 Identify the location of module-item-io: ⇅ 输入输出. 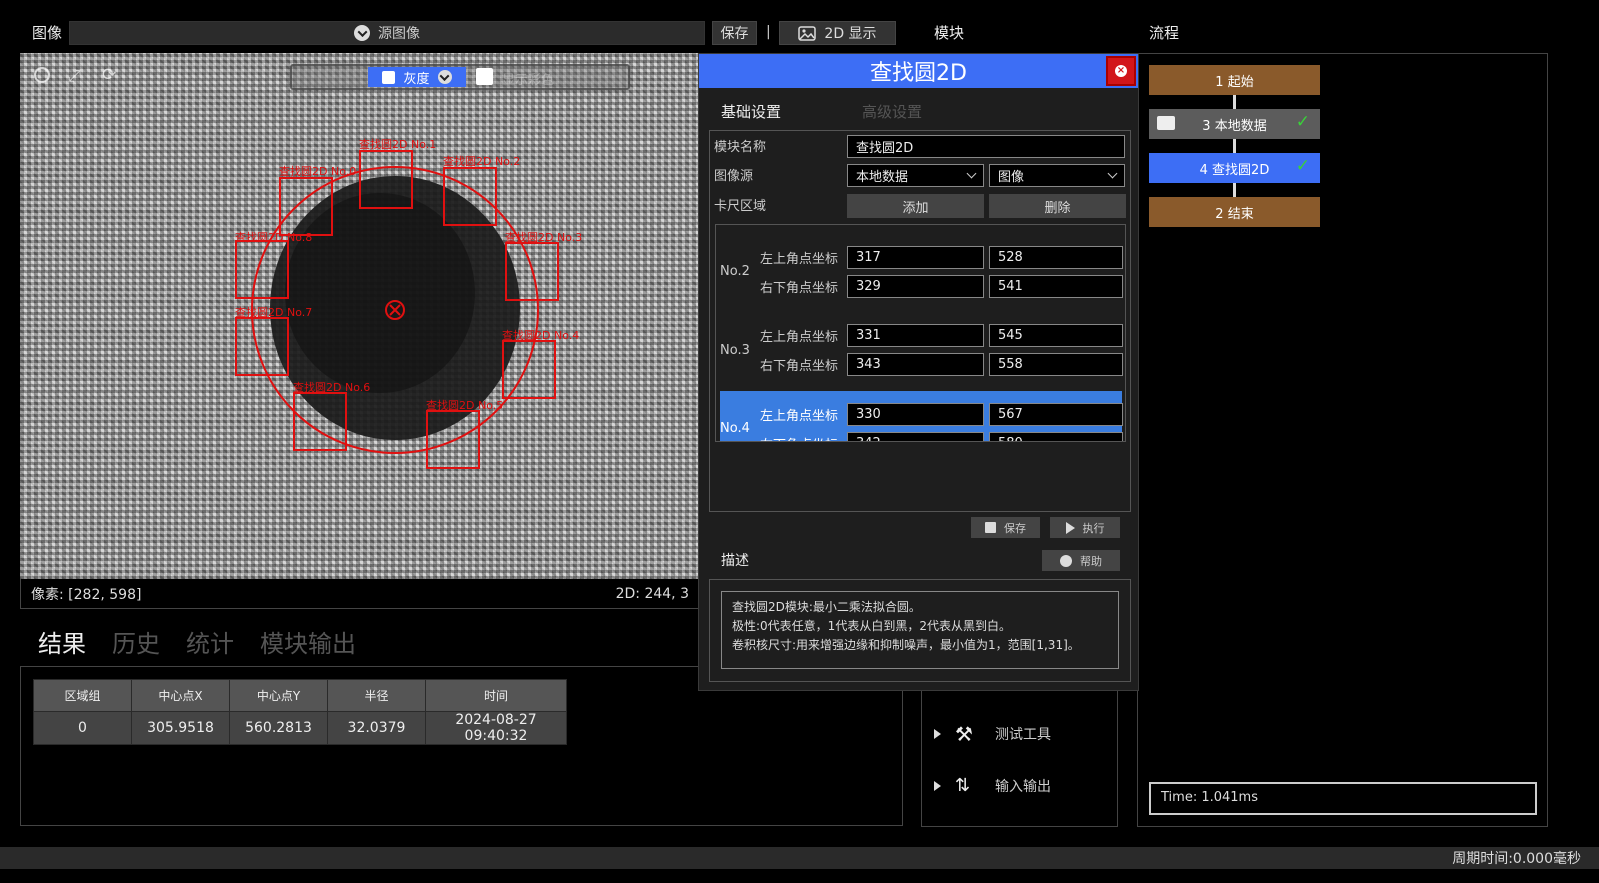
(992, 785).